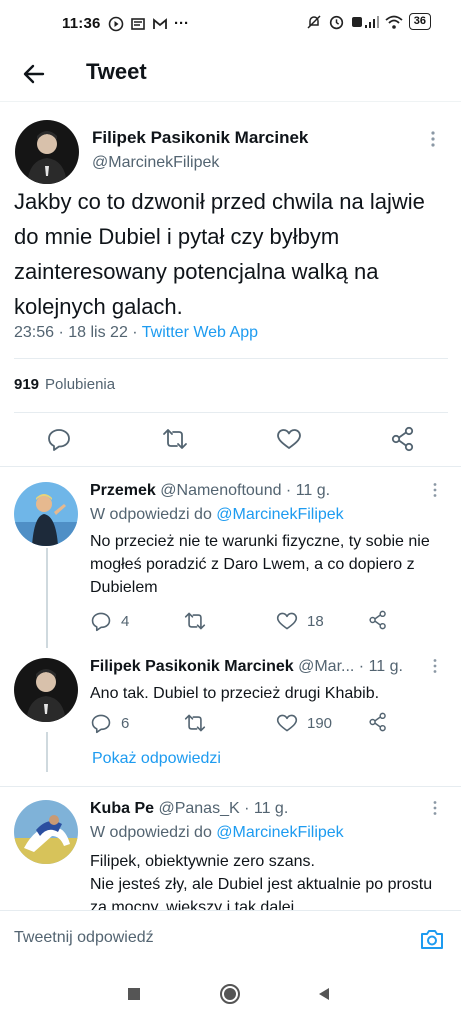 This screenshot has height=1024, width=461. Describe the element at coordinates (200, 138) in the screenshot. I see `author-name: Filipek Pasikonik Marcinek` at that location.